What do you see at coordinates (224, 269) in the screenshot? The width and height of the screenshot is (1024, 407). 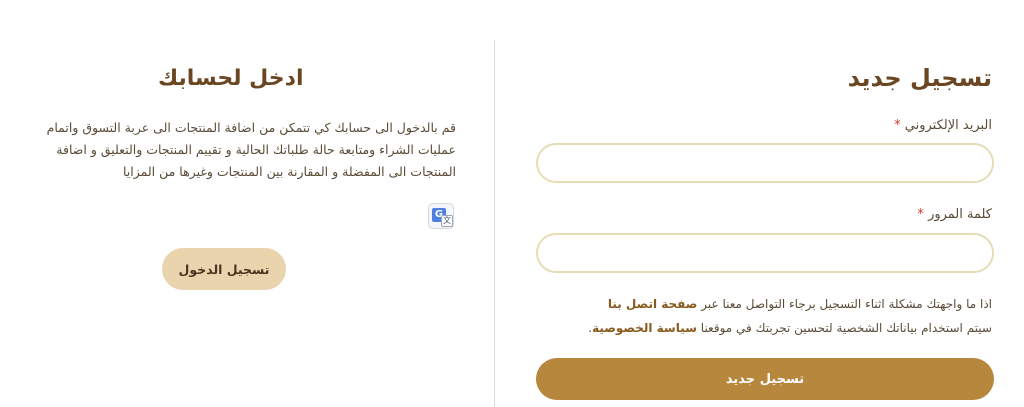 I see `login-button: تسجيل الدخول` at bounding box center [224, 269].